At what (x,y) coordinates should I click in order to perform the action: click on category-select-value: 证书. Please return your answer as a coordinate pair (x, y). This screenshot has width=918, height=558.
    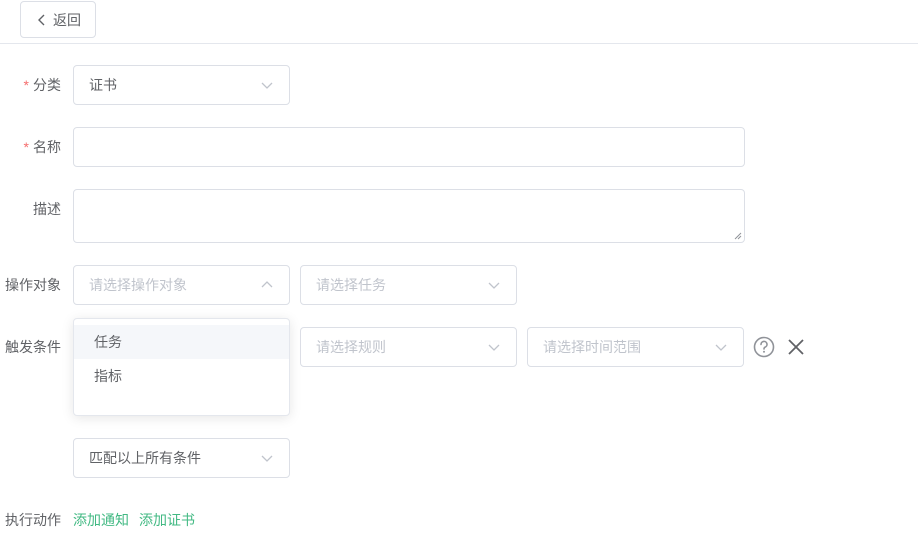
    Looking at the image, I should click on (103, 85).